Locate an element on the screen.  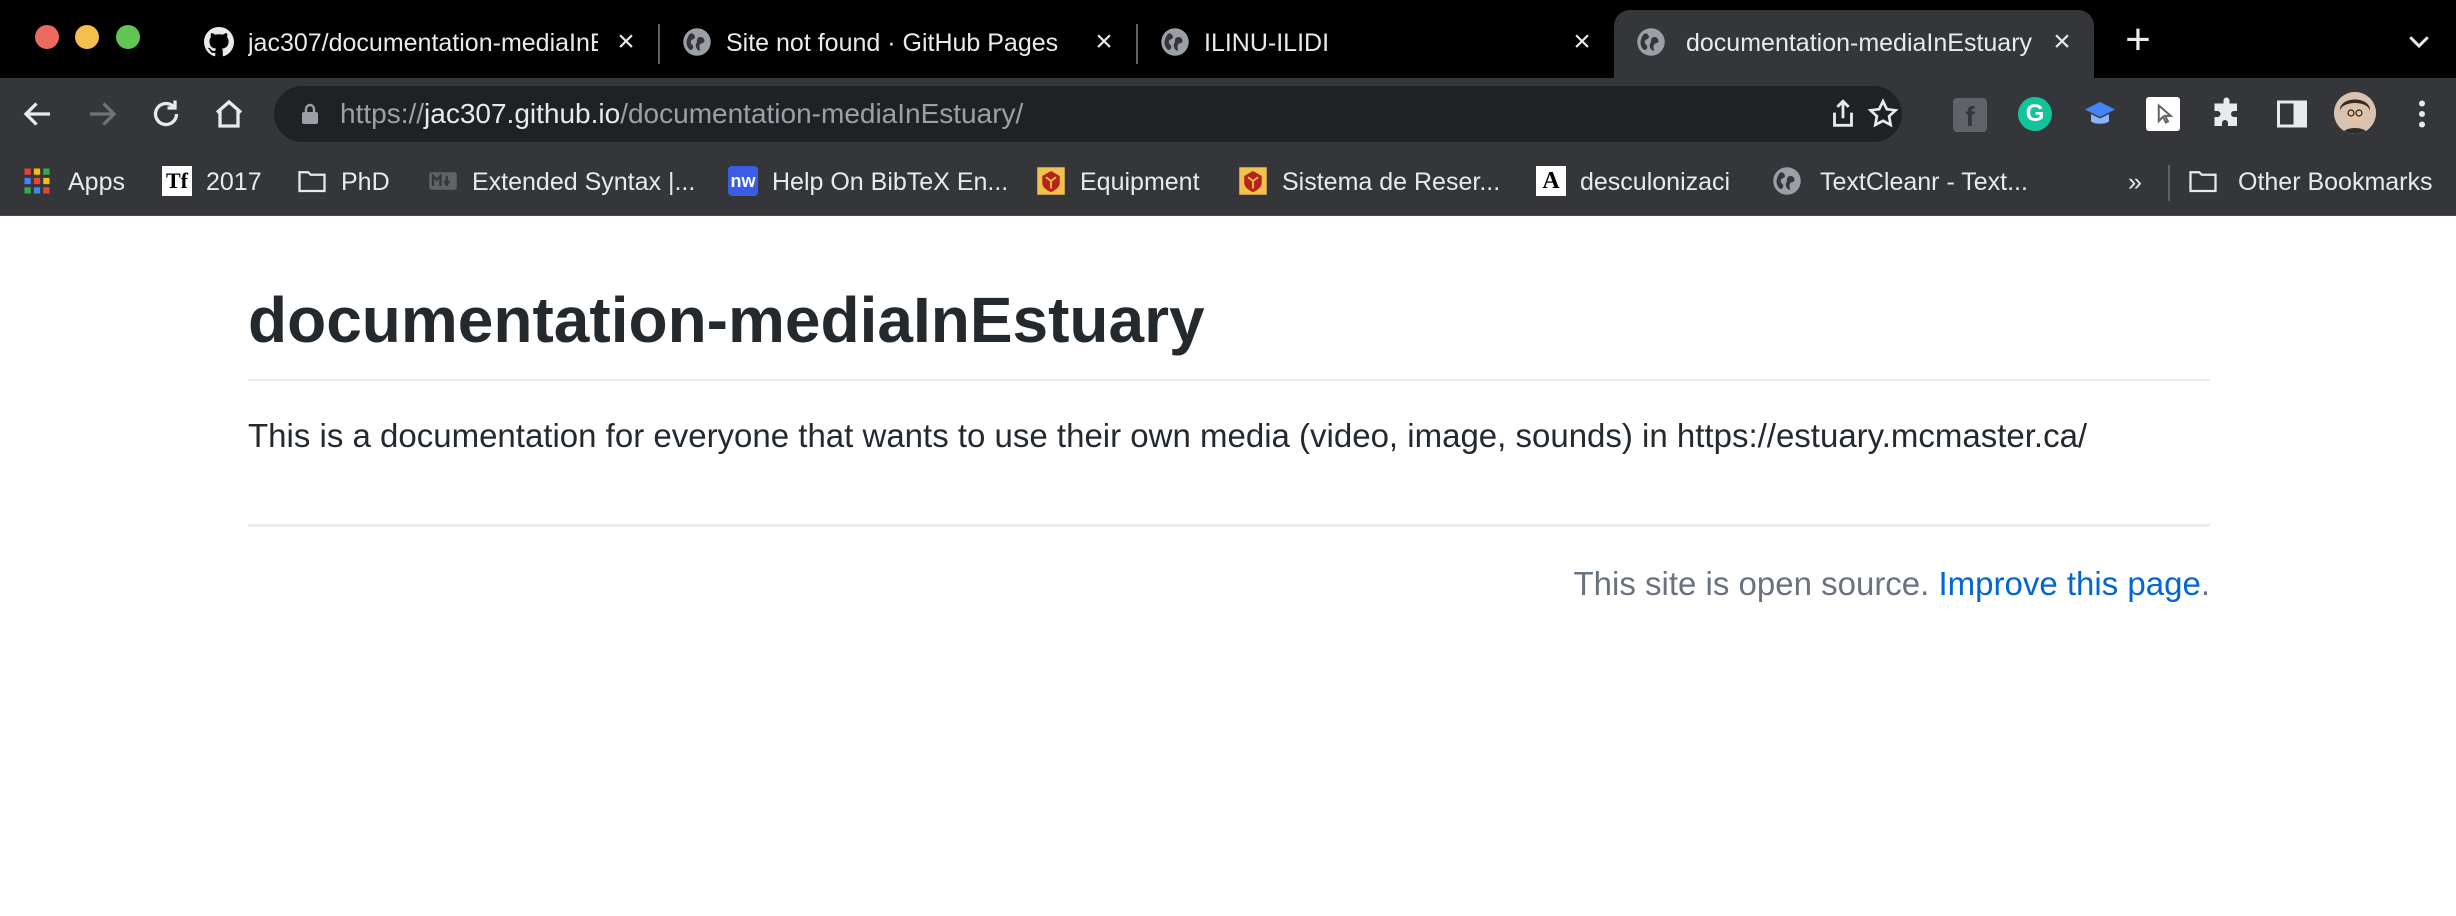
tab-title: documentation-mediaInEstuary is located at coordinates (1859, 43).